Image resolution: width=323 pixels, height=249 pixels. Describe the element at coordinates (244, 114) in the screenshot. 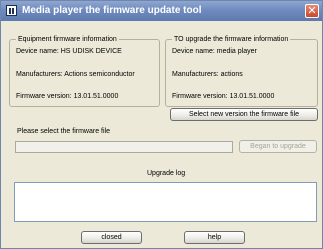

I see `select-firmware-file-button: Select new version the firmware file` at that location.